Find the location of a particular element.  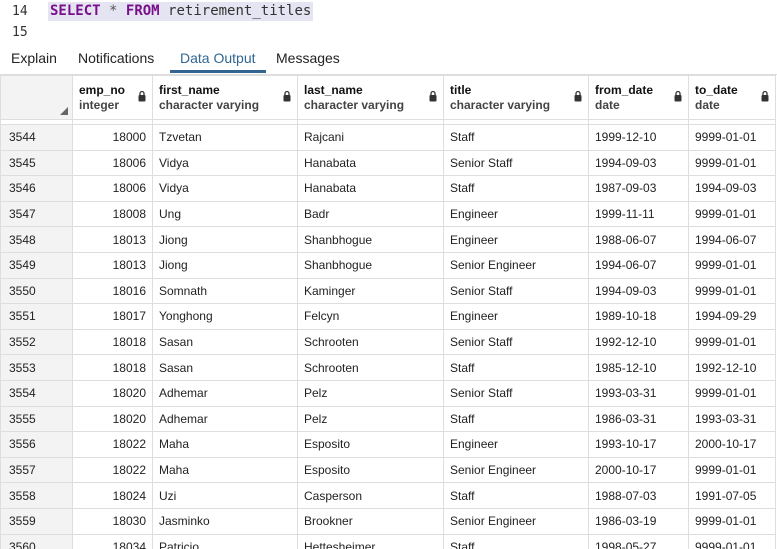

first-name-cell: Adhemar is located at coordinates (225, 393).